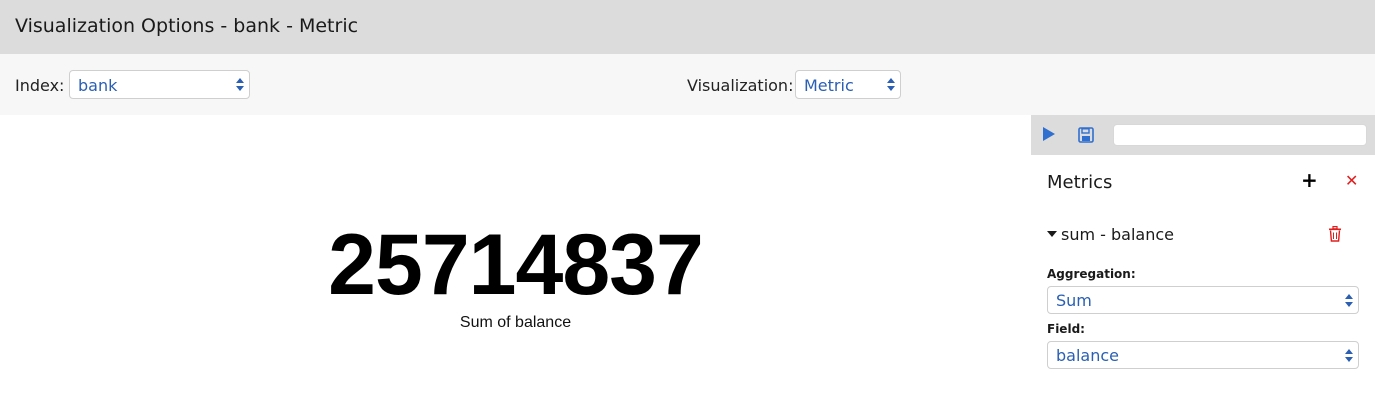 This screenshot has height=413, width=1375. Describe the element at coordinates (1240, 135) in the screenshot. I see `sidebar-search-input` at that location.